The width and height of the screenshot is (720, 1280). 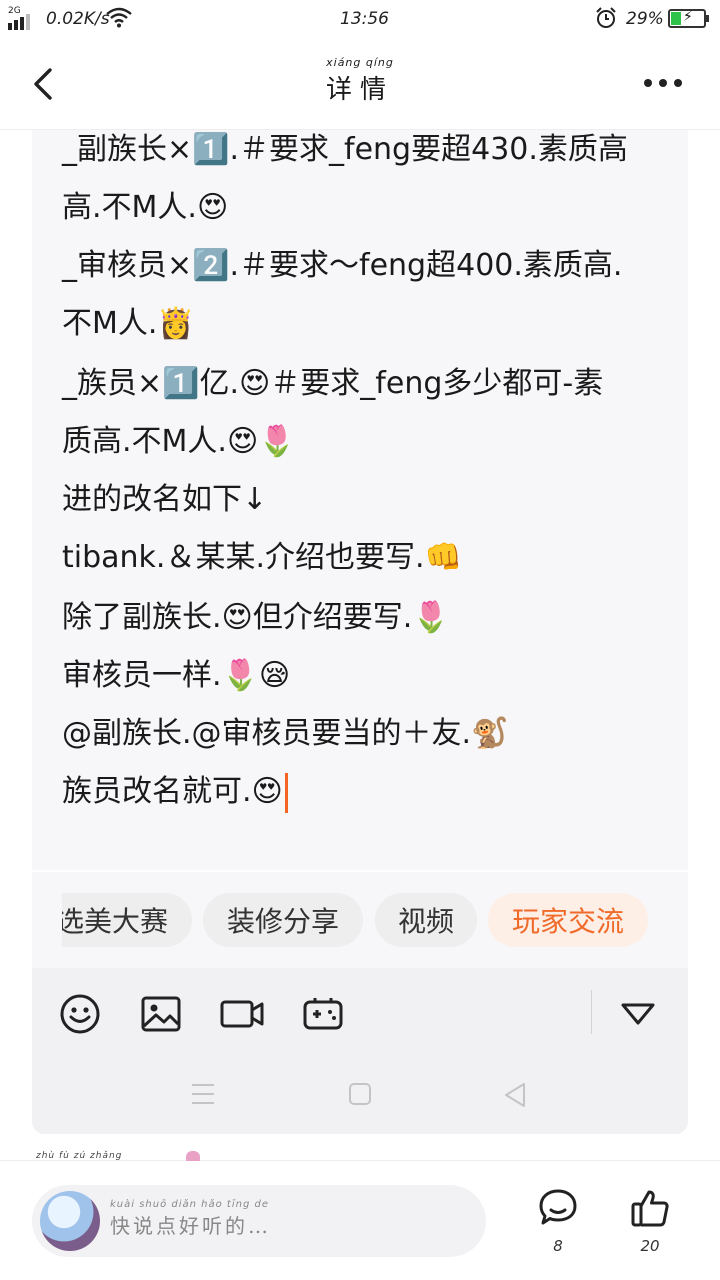 I want to click on topic-chip-decoration-share: 装修分享, so click(x=283, y=920).